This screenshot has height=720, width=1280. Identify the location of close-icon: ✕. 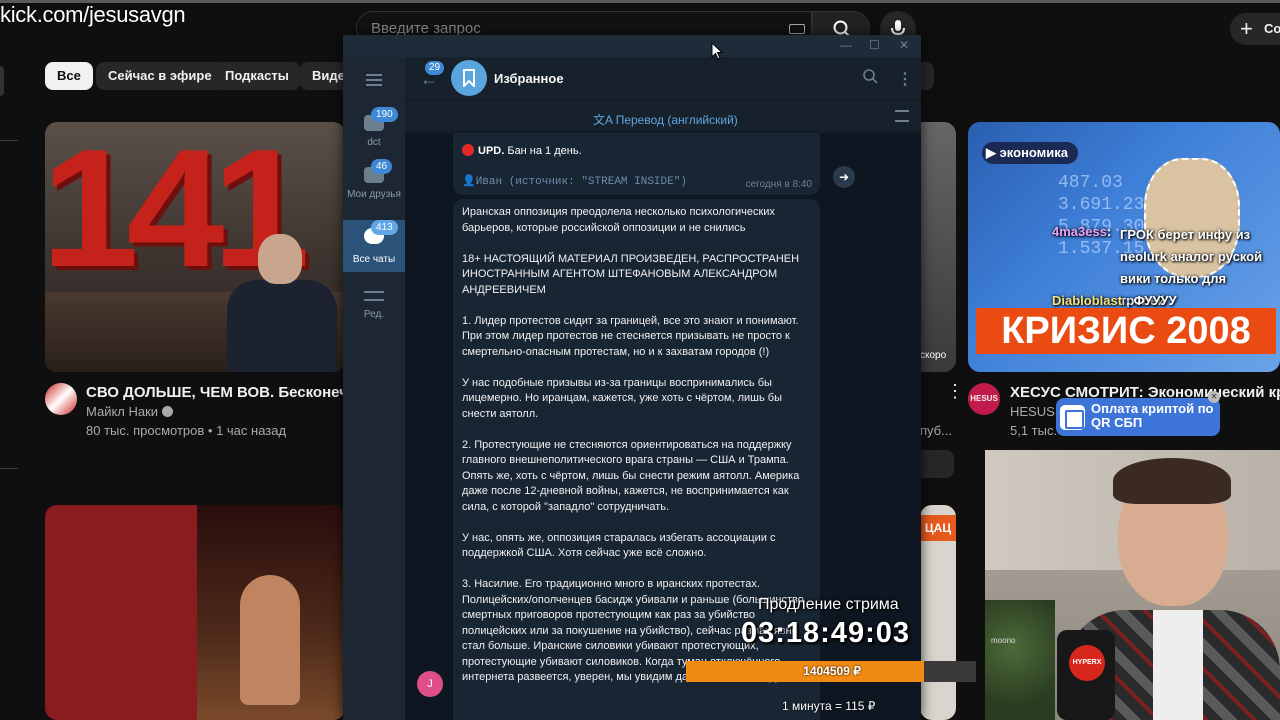
(1214, 397).